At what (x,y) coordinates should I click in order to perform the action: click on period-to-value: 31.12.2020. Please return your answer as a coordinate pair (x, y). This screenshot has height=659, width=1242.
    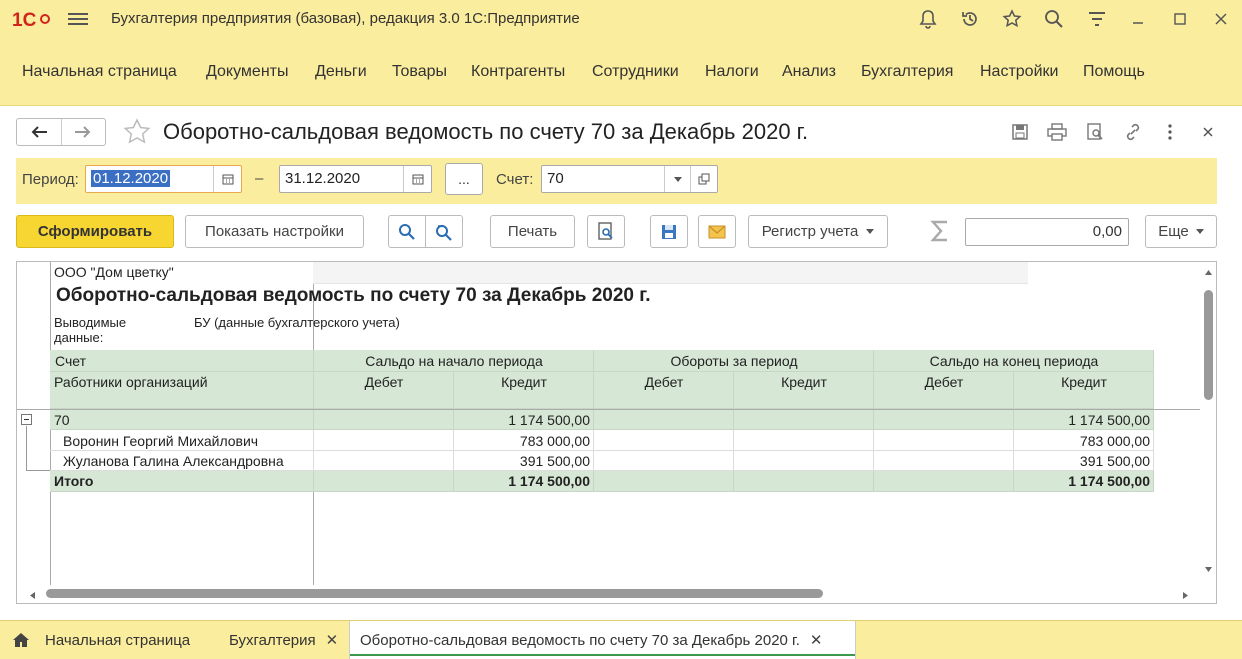
    Looking at the image, I should click on (323, 178).